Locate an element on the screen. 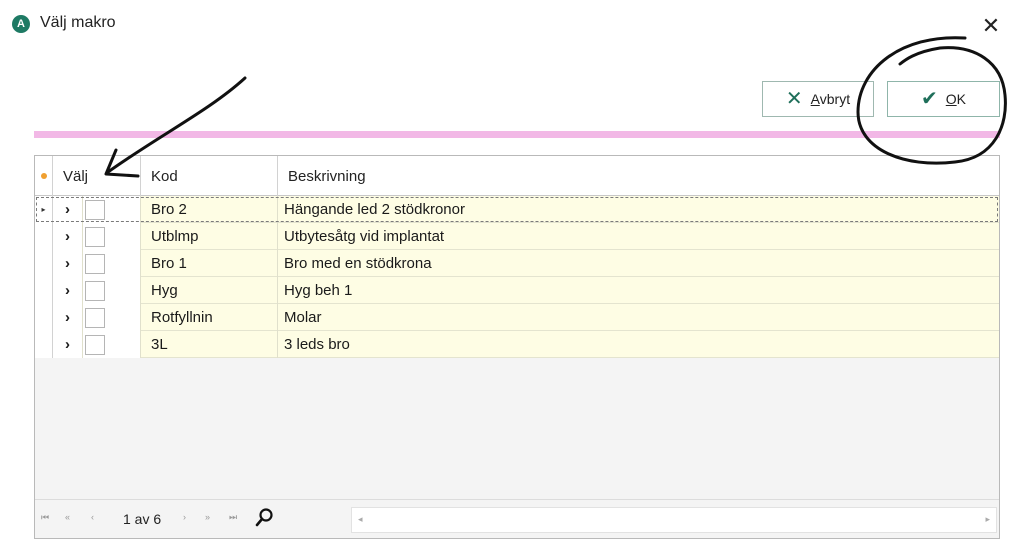 Image resolution: width=1013 pixels, height=553 pixels. kod-cell: 3L is located at coordinates (209, 344).